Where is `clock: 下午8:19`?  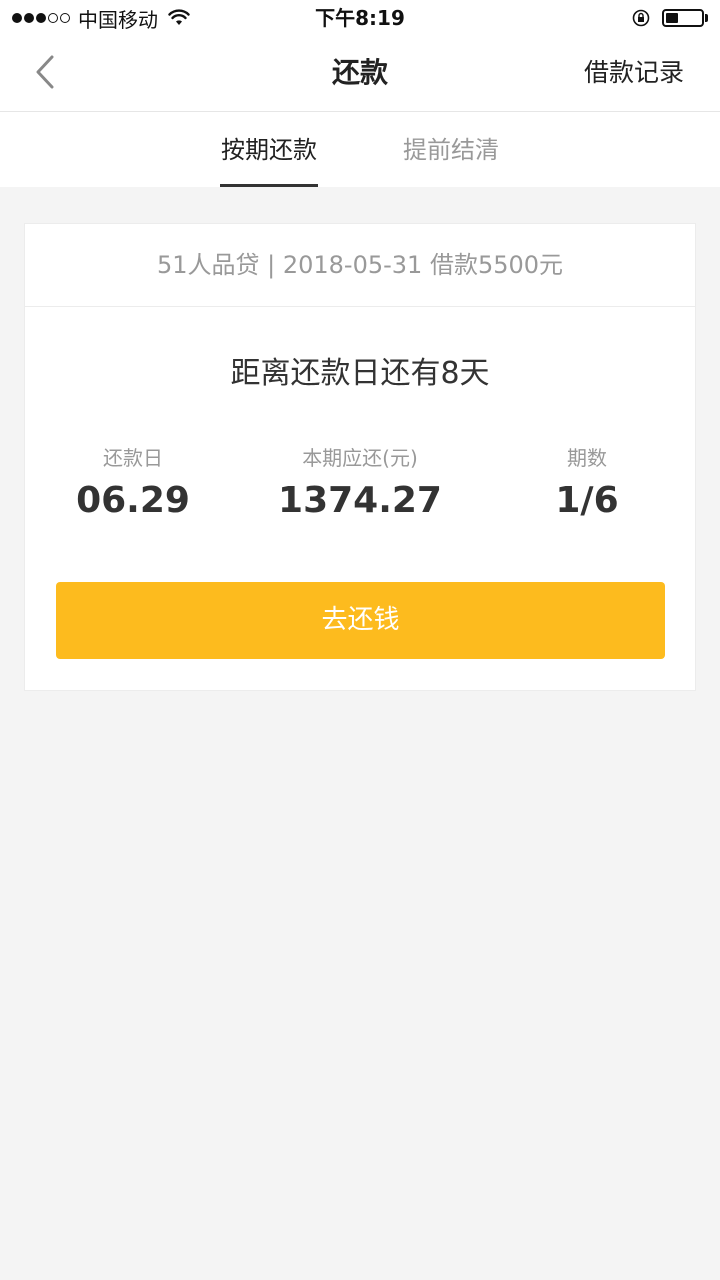
clock: 下午8:19 is located at coordinates (360, 18).